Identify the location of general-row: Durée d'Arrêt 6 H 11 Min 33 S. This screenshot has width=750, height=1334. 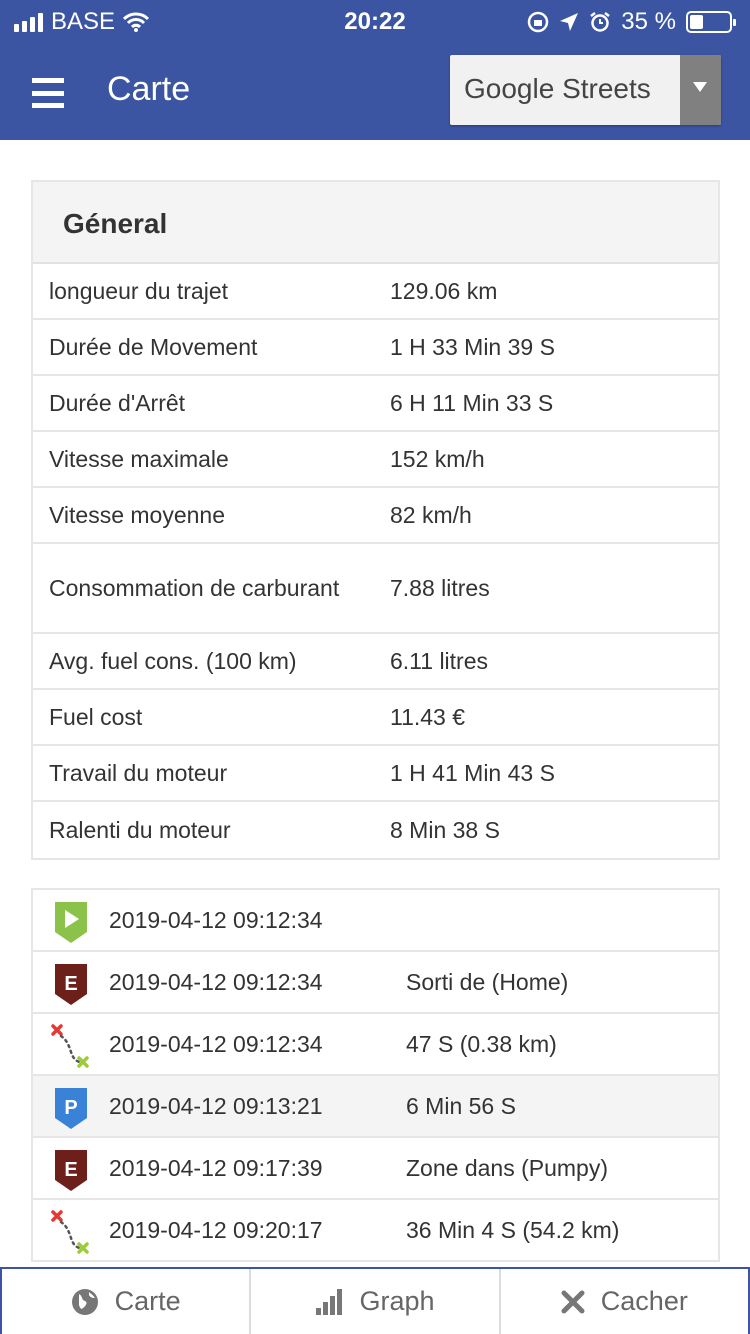
(375, 404).